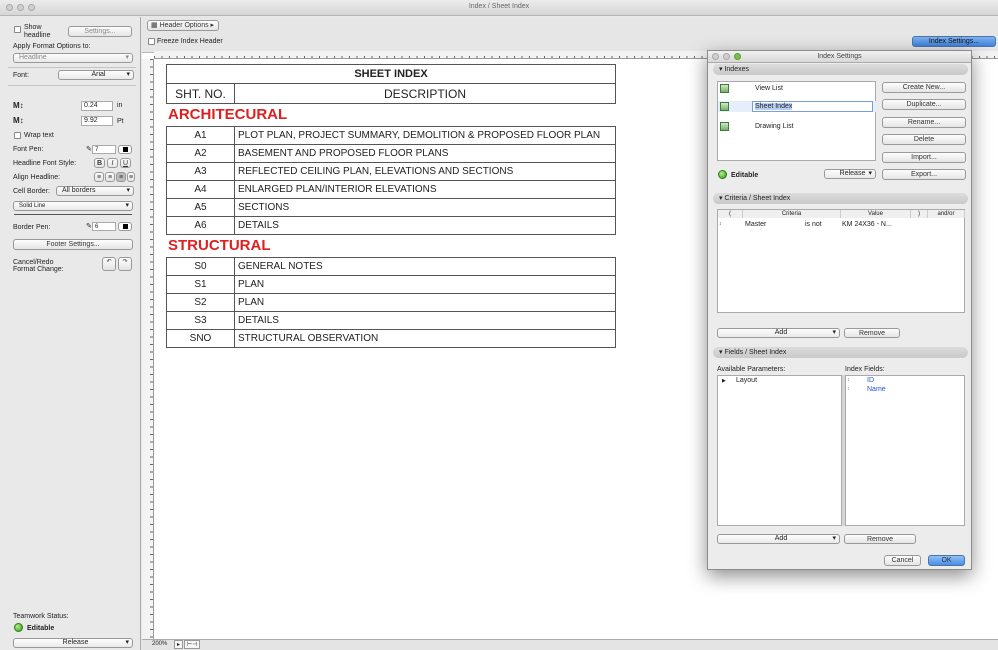 The width and height of the screenshot is (998, 650). What do you see at coordinates (880, 539) in the screenshot?
I see `fields-remove-button: Remove` at bounding box center [880, 539].